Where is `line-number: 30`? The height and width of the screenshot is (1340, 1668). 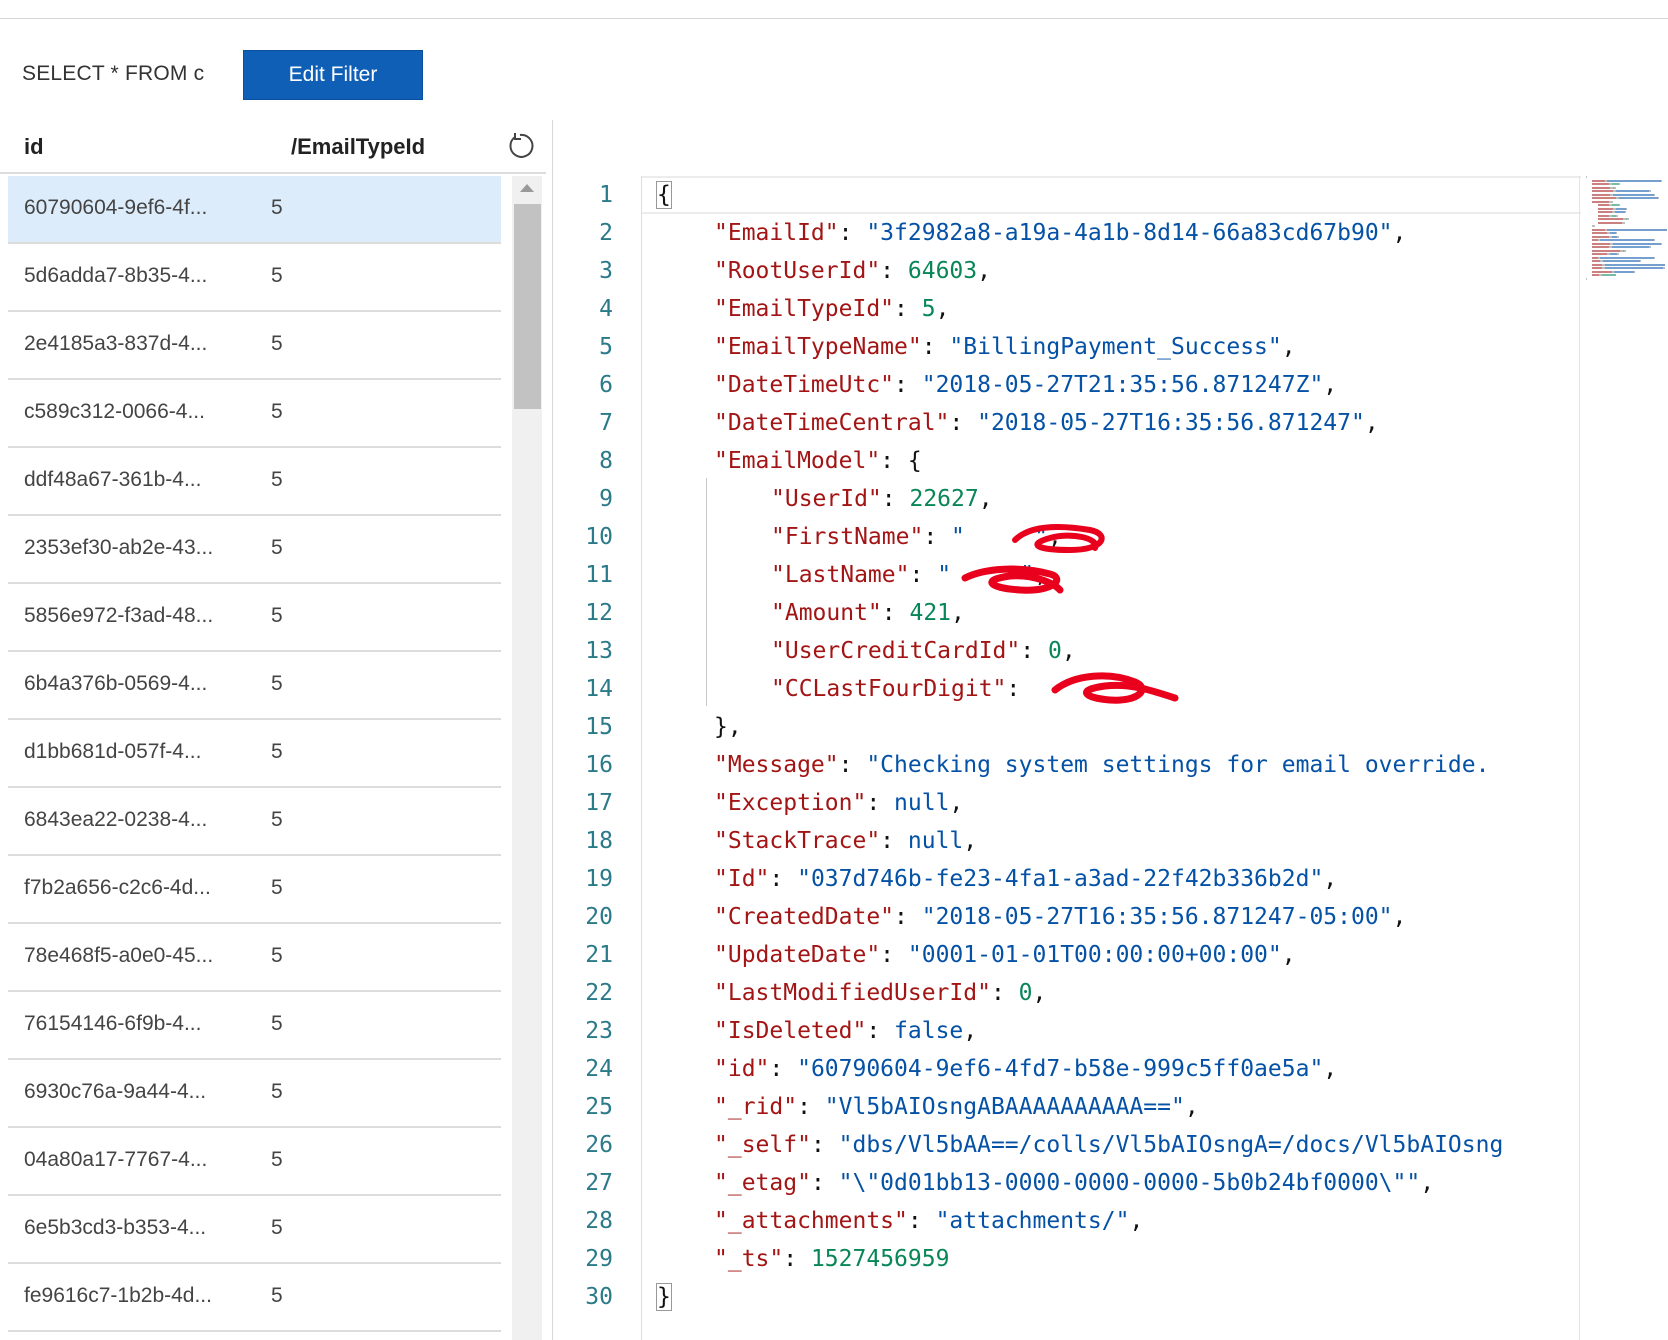 line-number: 30 is located at coordinates (599, 1297).